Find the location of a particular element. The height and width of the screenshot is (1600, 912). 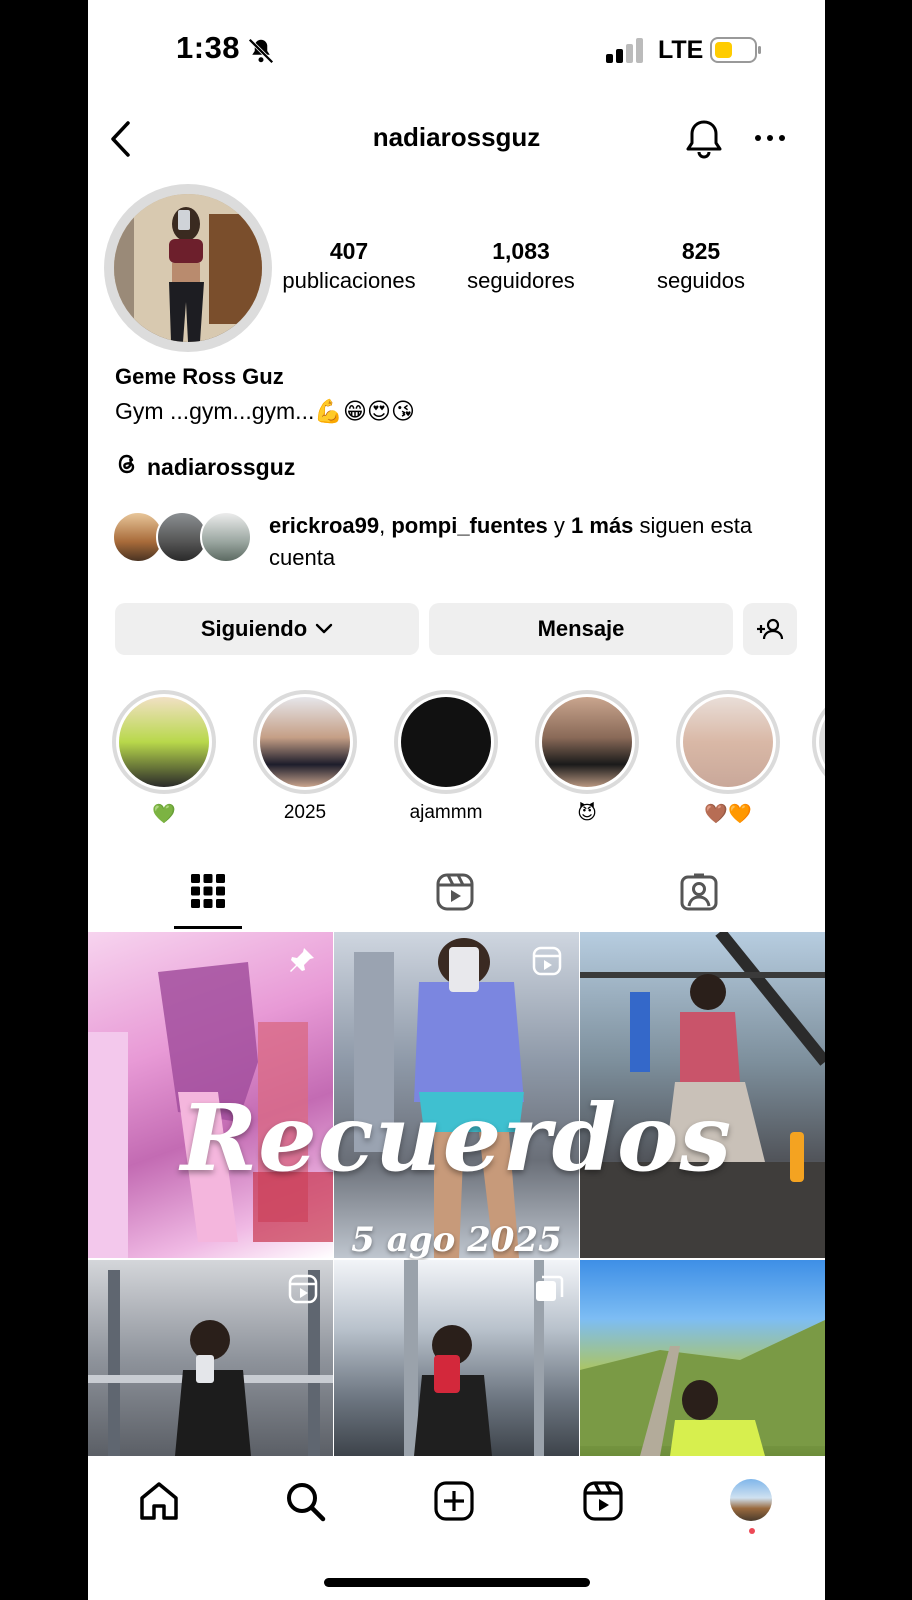

home-icon is located at coordinates (159, 1501).